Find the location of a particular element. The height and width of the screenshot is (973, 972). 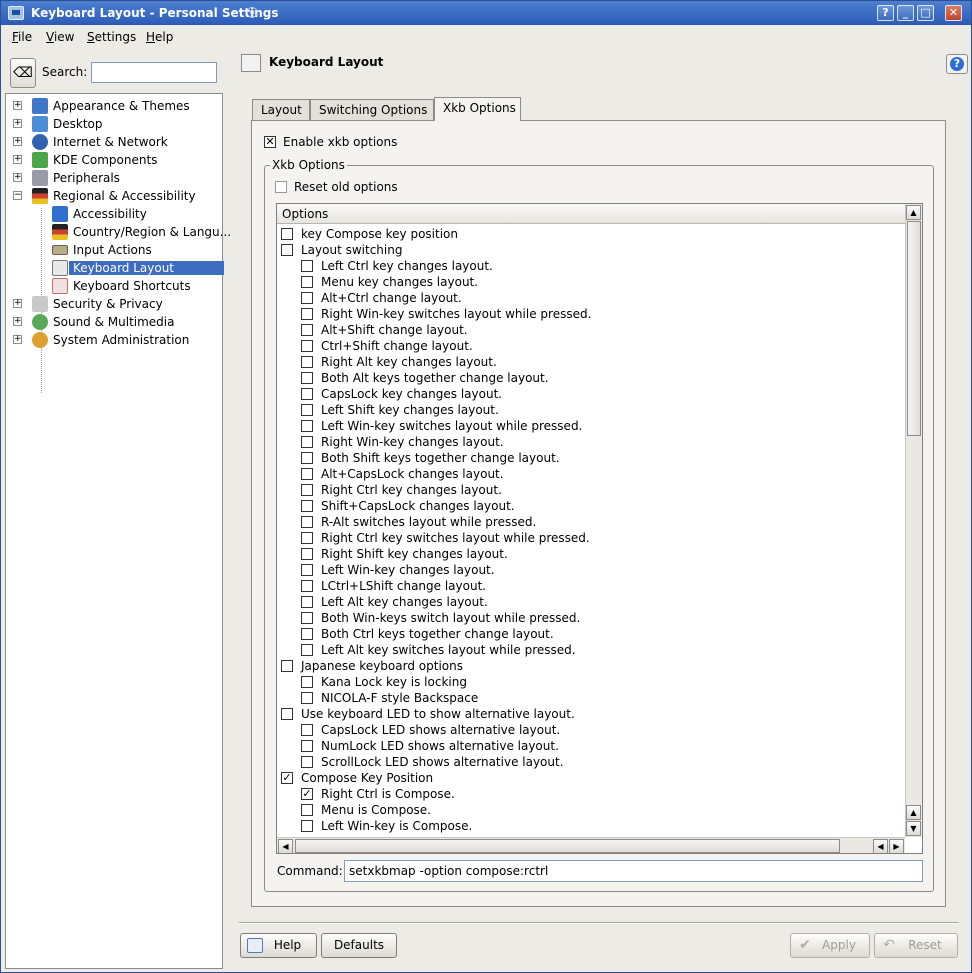

defaults-button: Defaults is located at coordinates (359, 945).